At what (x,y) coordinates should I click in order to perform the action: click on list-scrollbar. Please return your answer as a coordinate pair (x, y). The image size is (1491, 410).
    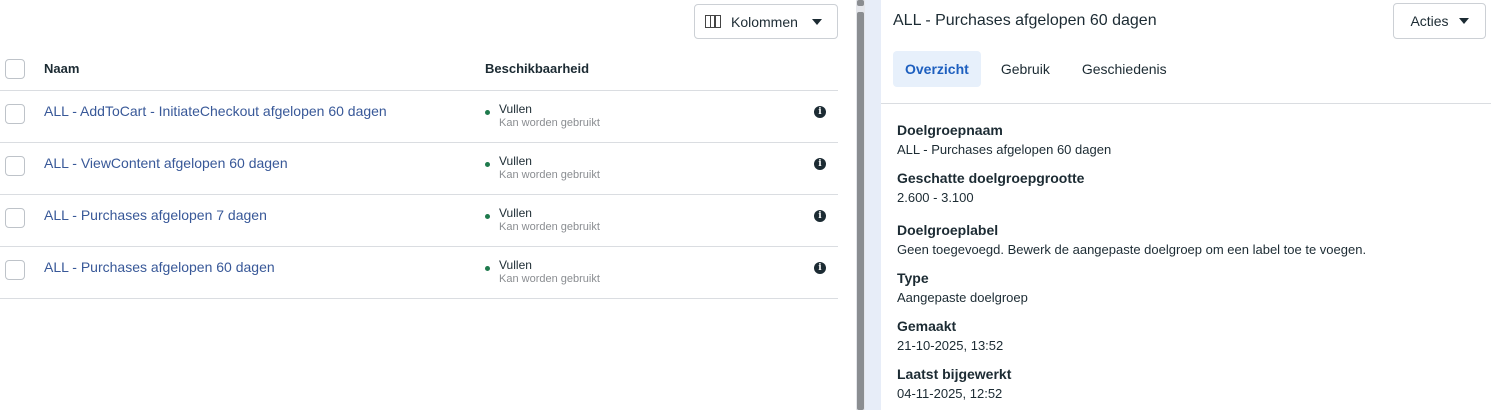
    Looking at the image, I should click on (860, 205).